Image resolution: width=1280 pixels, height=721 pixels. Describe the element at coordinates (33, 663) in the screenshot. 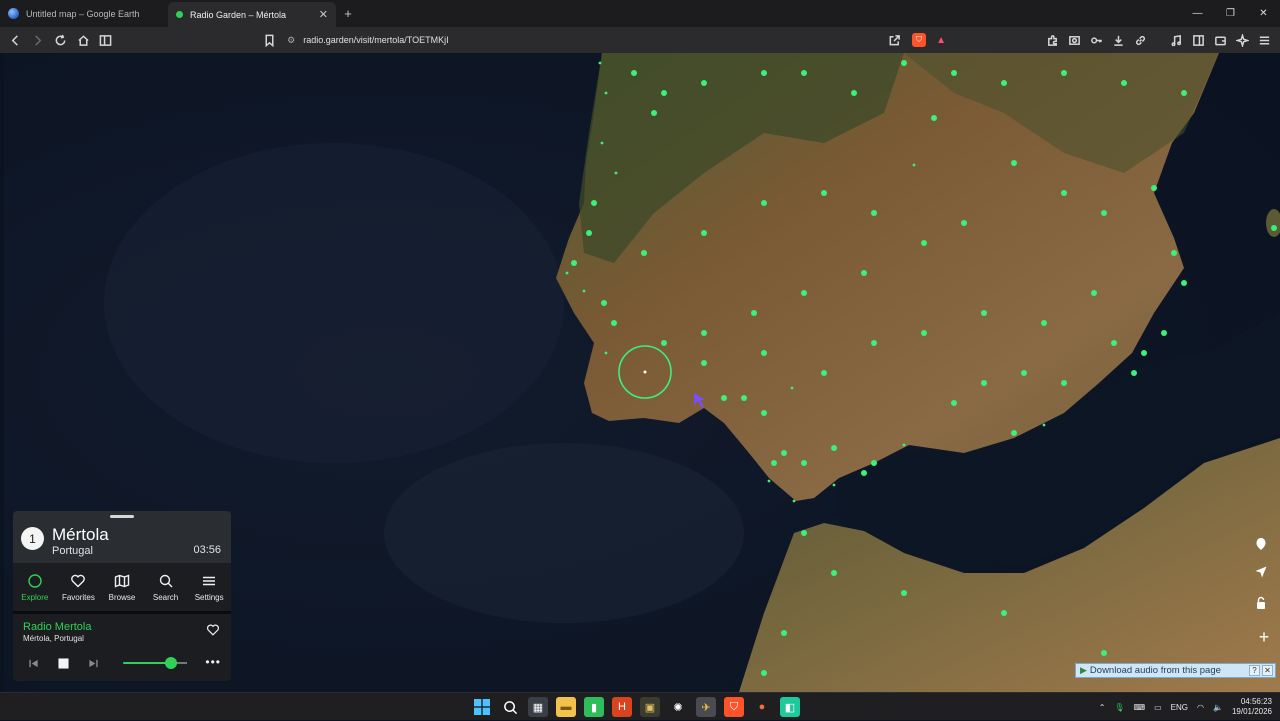

I see `previous-button` at that location.